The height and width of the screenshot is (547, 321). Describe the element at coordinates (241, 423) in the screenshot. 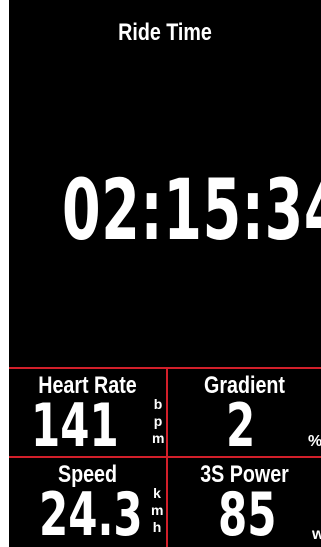

I see `gradient-value: 2` at that location.